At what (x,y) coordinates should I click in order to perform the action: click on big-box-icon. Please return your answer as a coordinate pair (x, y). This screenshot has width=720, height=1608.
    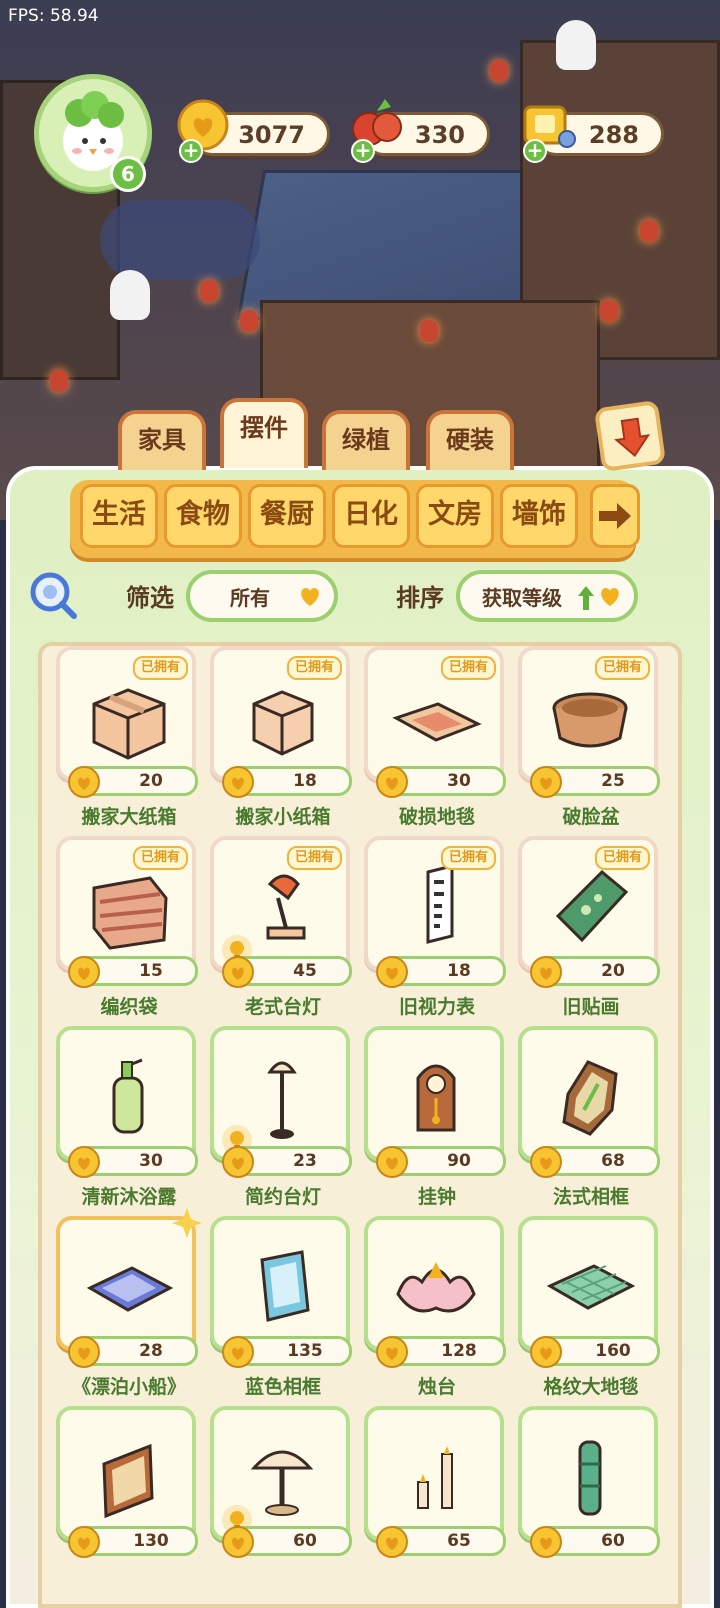
    Looking at the image, I should click on (129, 724).